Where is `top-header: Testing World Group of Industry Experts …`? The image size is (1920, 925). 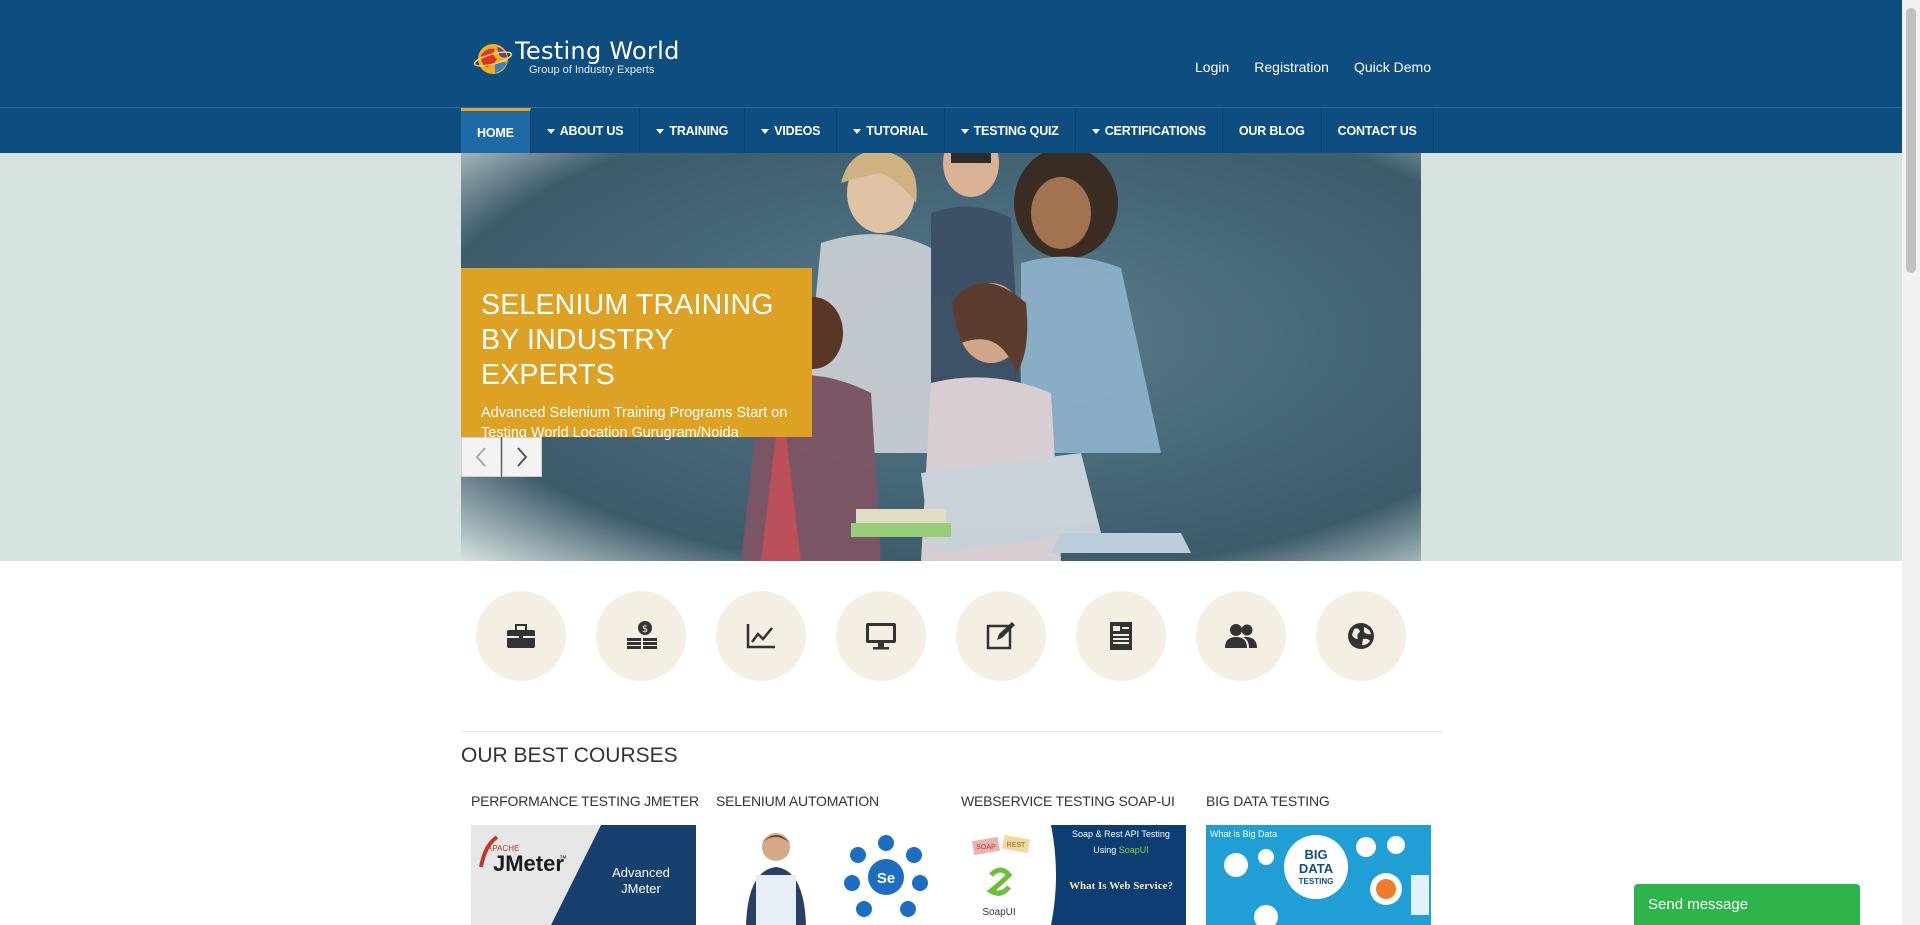 top-header: Testing World Group of Industry Experts … is located at coordinates (951, 53).